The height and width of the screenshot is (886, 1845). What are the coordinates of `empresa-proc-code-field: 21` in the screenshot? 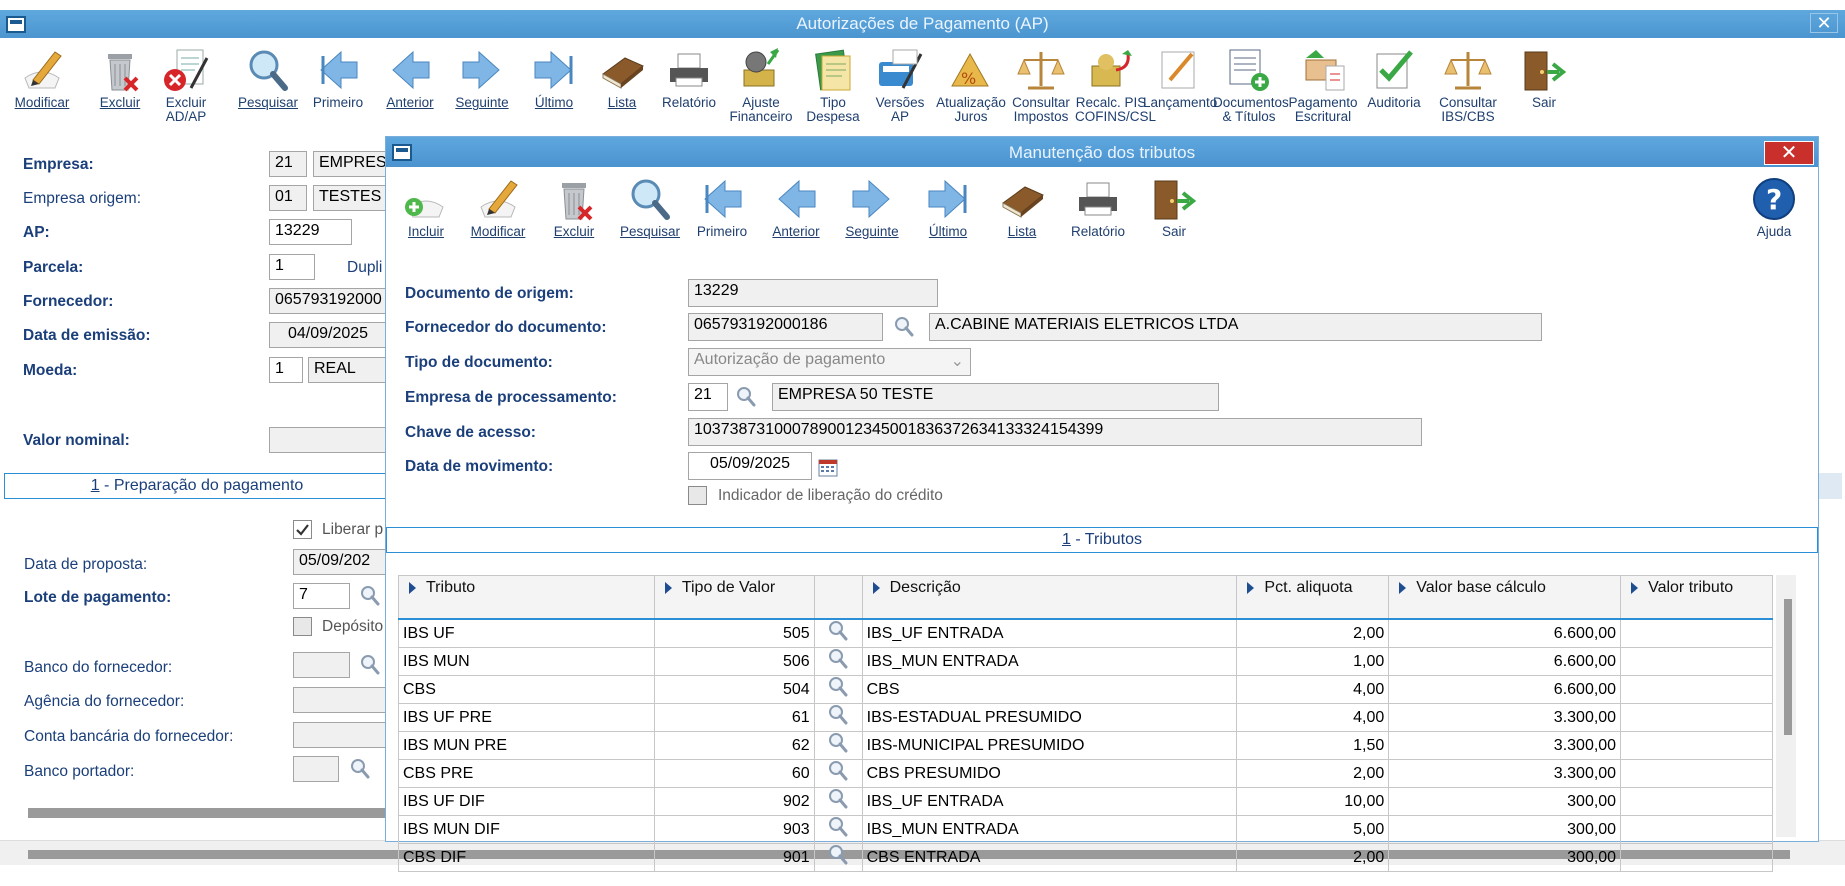 It's located at (708, 397).